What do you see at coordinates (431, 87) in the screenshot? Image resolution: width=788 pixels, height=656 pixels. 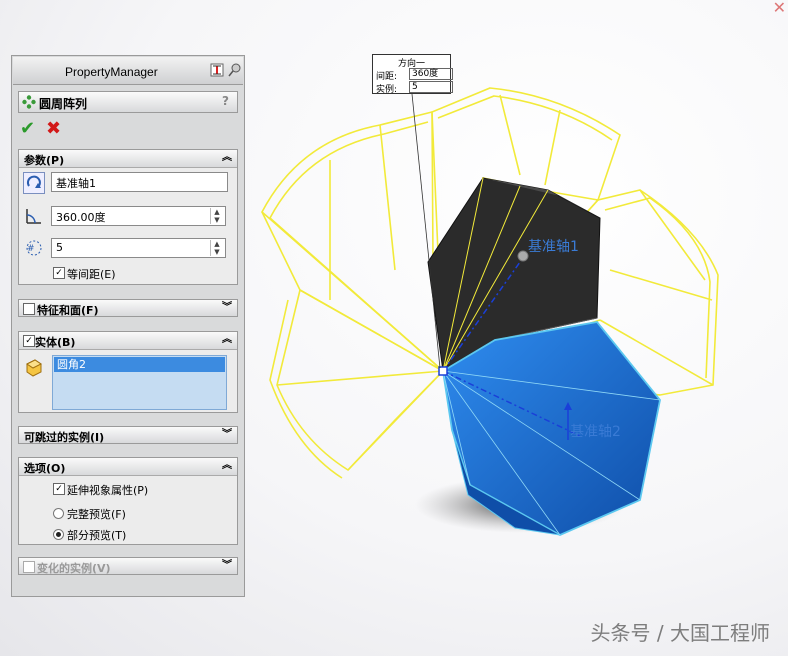 I see `callout-instances-value: 5` at bounding box center [431, 87].